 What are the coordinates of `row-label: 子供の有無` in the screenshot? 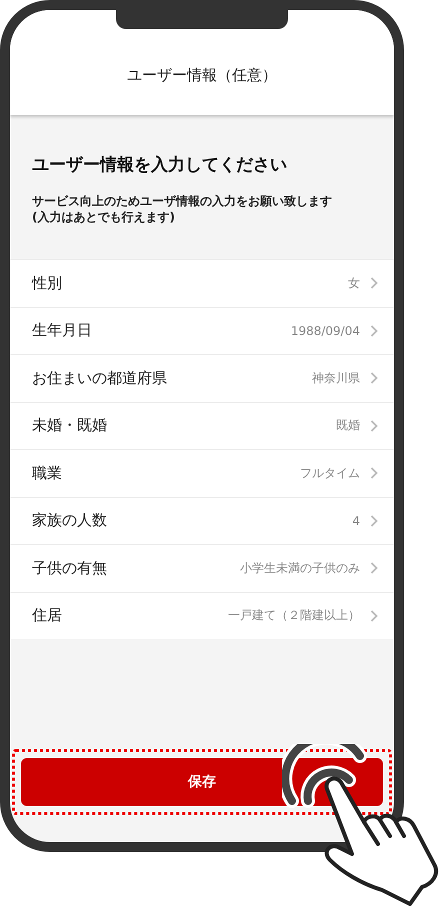 It's located at (70, 568).